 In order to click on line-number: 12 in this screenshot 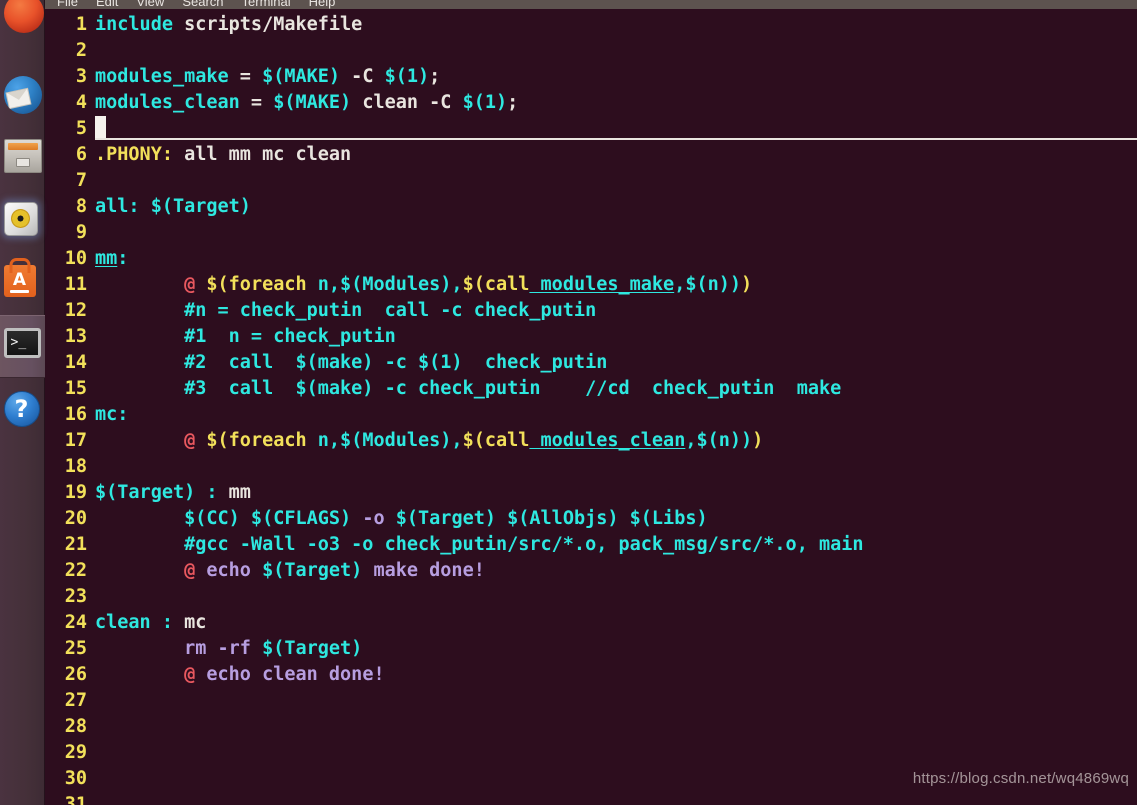, I will do `click(75, 310)`.